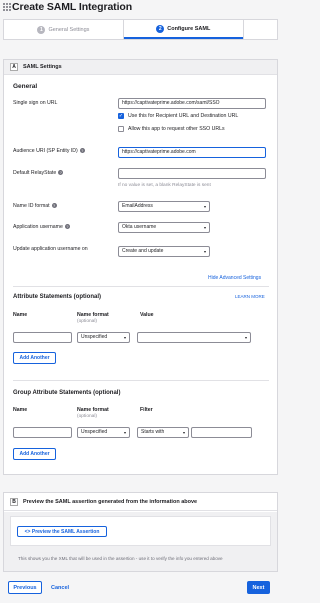 This screenshot has height=603, width=320. Describe the element at coordinates (14, 67) in the screenshot. I see `section-letter: A` at that location.